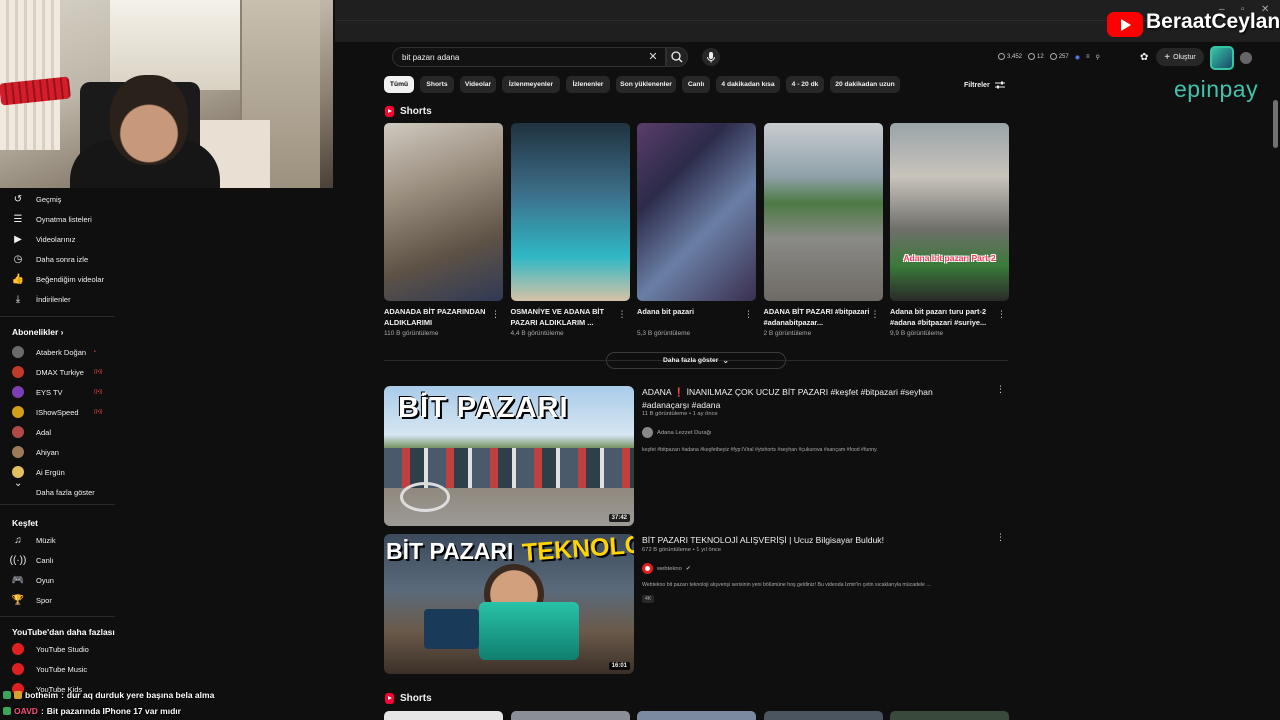 The height and width of the screenshot is (720, 1280). Describe the element at coordinates (408, 111) in the screenshot. I see `shorts-shelf-header: Shorts` at that location.